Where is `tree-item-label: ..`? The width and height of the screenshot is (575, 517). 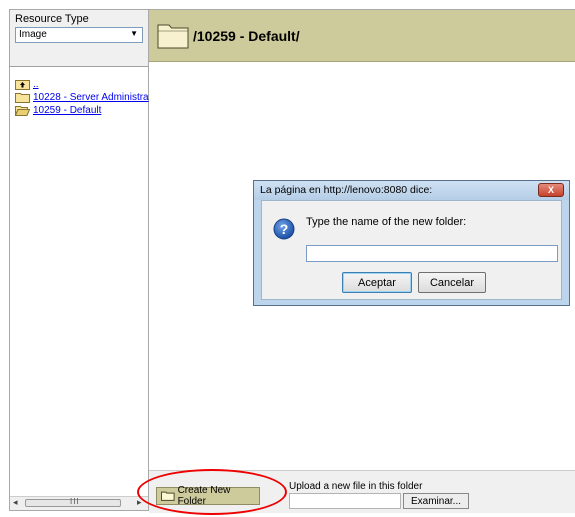 tree-item-label: .. is located at coordinates (36, 84).